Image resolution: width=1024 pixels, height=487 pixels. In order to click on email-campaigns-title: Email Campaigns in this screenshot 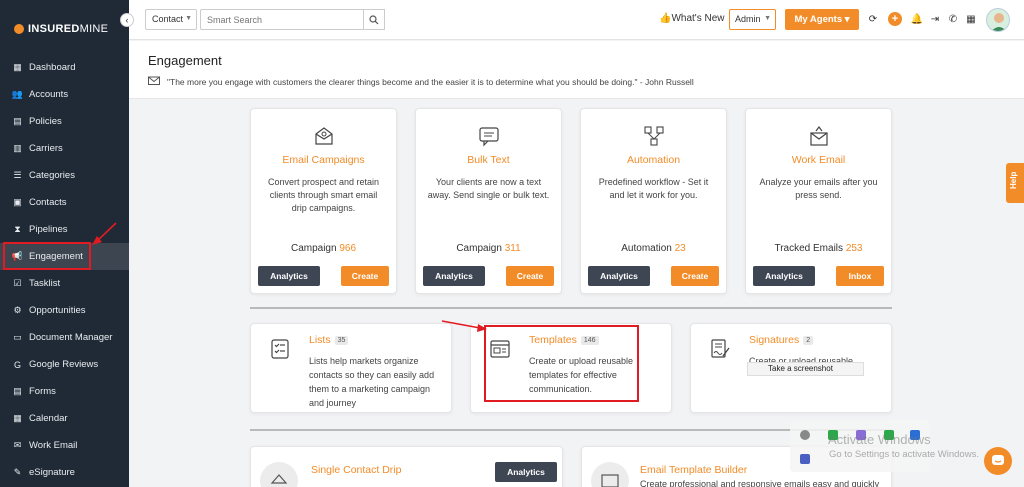, I will do `click(323, 160)`.